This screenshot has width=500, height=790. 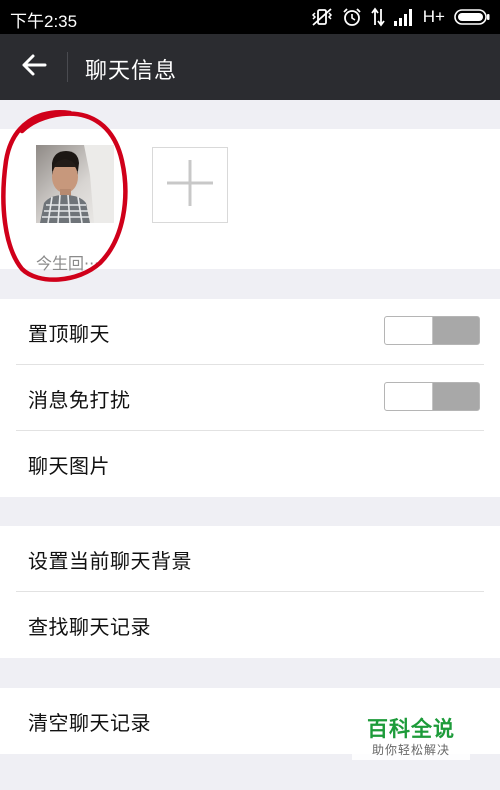 I want to click on setting-label-pin-chat: 置顶聊天, so click(x=69, y=333).